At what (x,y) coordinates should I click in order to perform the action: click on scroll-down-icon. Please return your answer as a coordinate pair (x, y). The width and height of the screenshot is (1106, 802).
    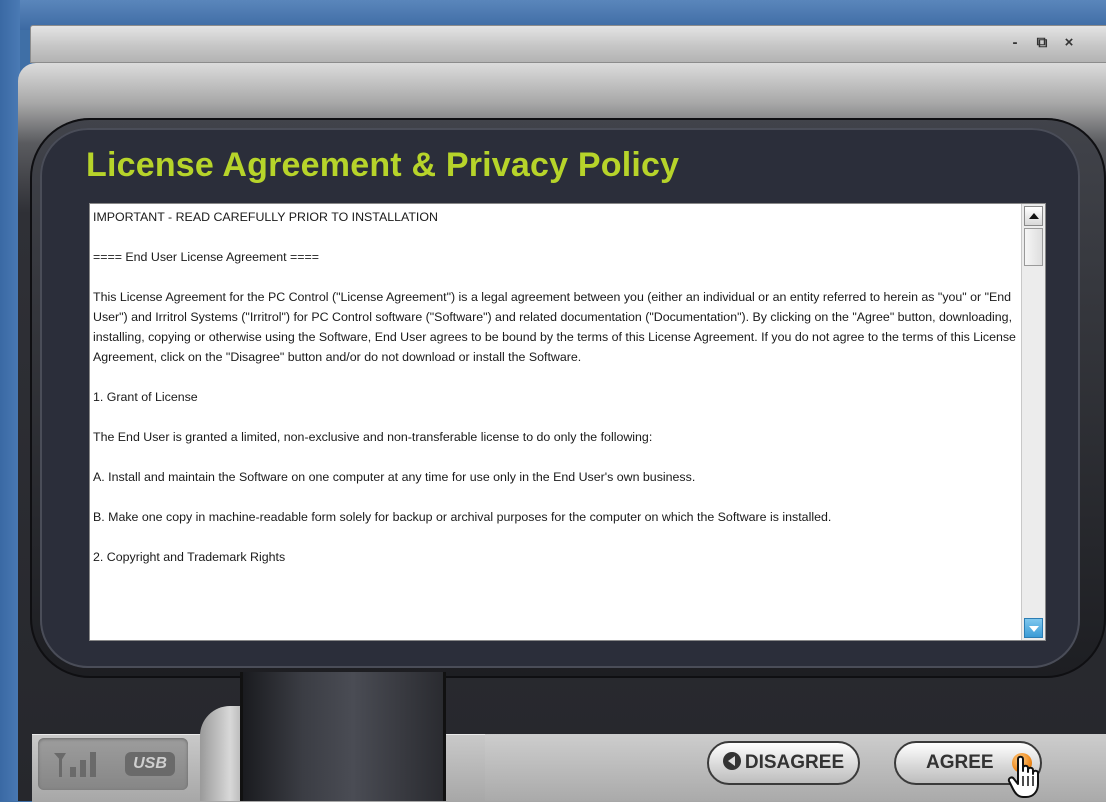
    Looking at the image, I should click on (1033, 628).